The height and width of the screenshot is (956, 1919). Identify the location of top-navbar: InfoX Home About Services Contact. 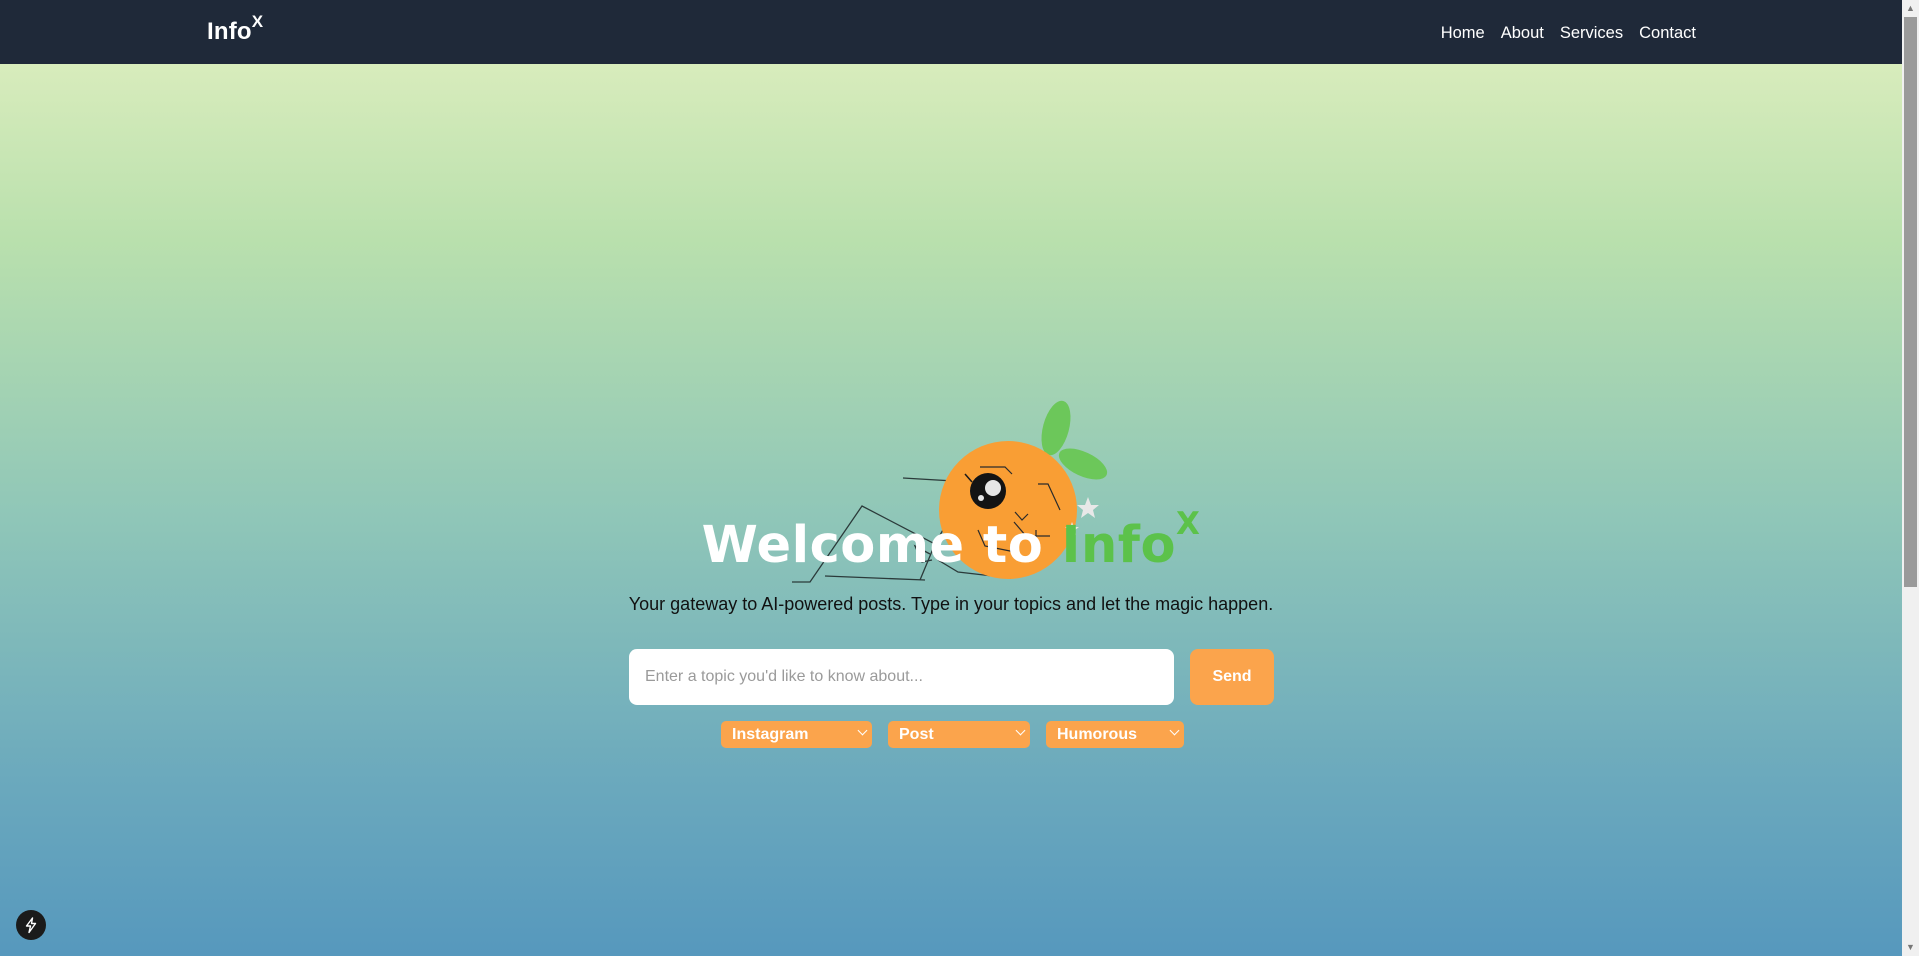
(951, 32).